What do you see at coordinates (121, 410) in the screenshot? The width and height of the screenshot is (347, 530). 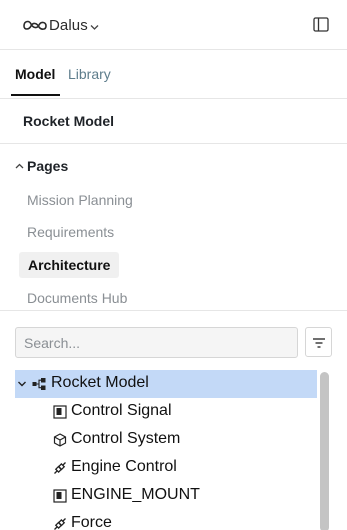 I see `tree-item-label: Control Signal` at bounding box center [121, 410].